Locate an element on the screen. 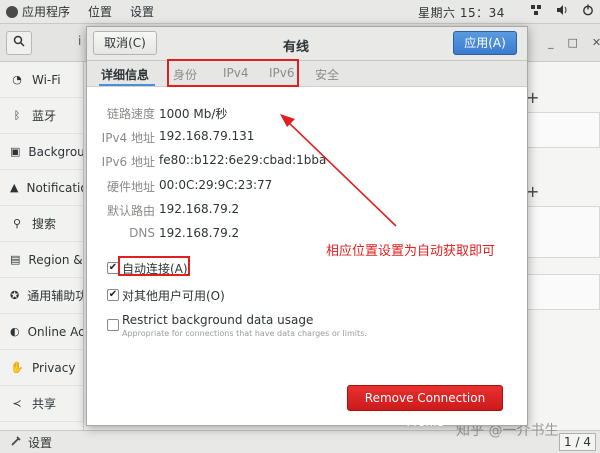 The height and width of the screenshot is (453, 600). annotation-arrow is located at coordinates (338, 170).